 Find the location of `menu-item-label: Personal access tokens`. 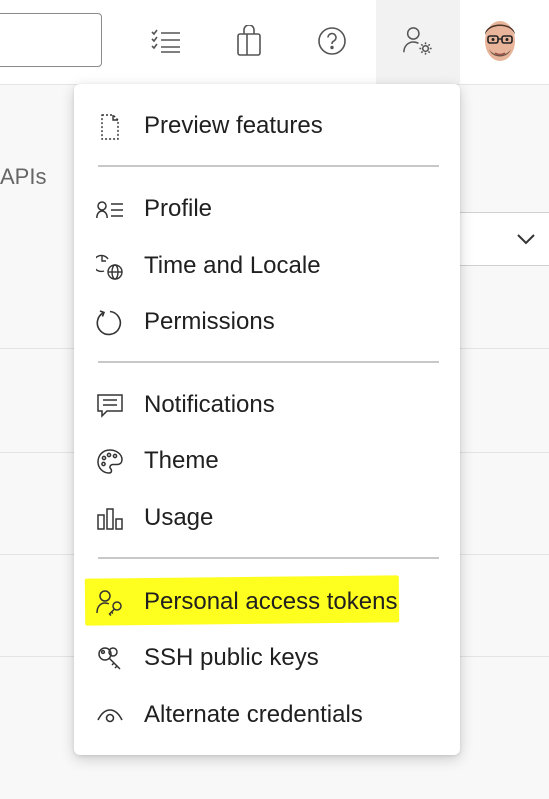

menu-item-label: Personal access tokens is located at coordinates (271, 601).